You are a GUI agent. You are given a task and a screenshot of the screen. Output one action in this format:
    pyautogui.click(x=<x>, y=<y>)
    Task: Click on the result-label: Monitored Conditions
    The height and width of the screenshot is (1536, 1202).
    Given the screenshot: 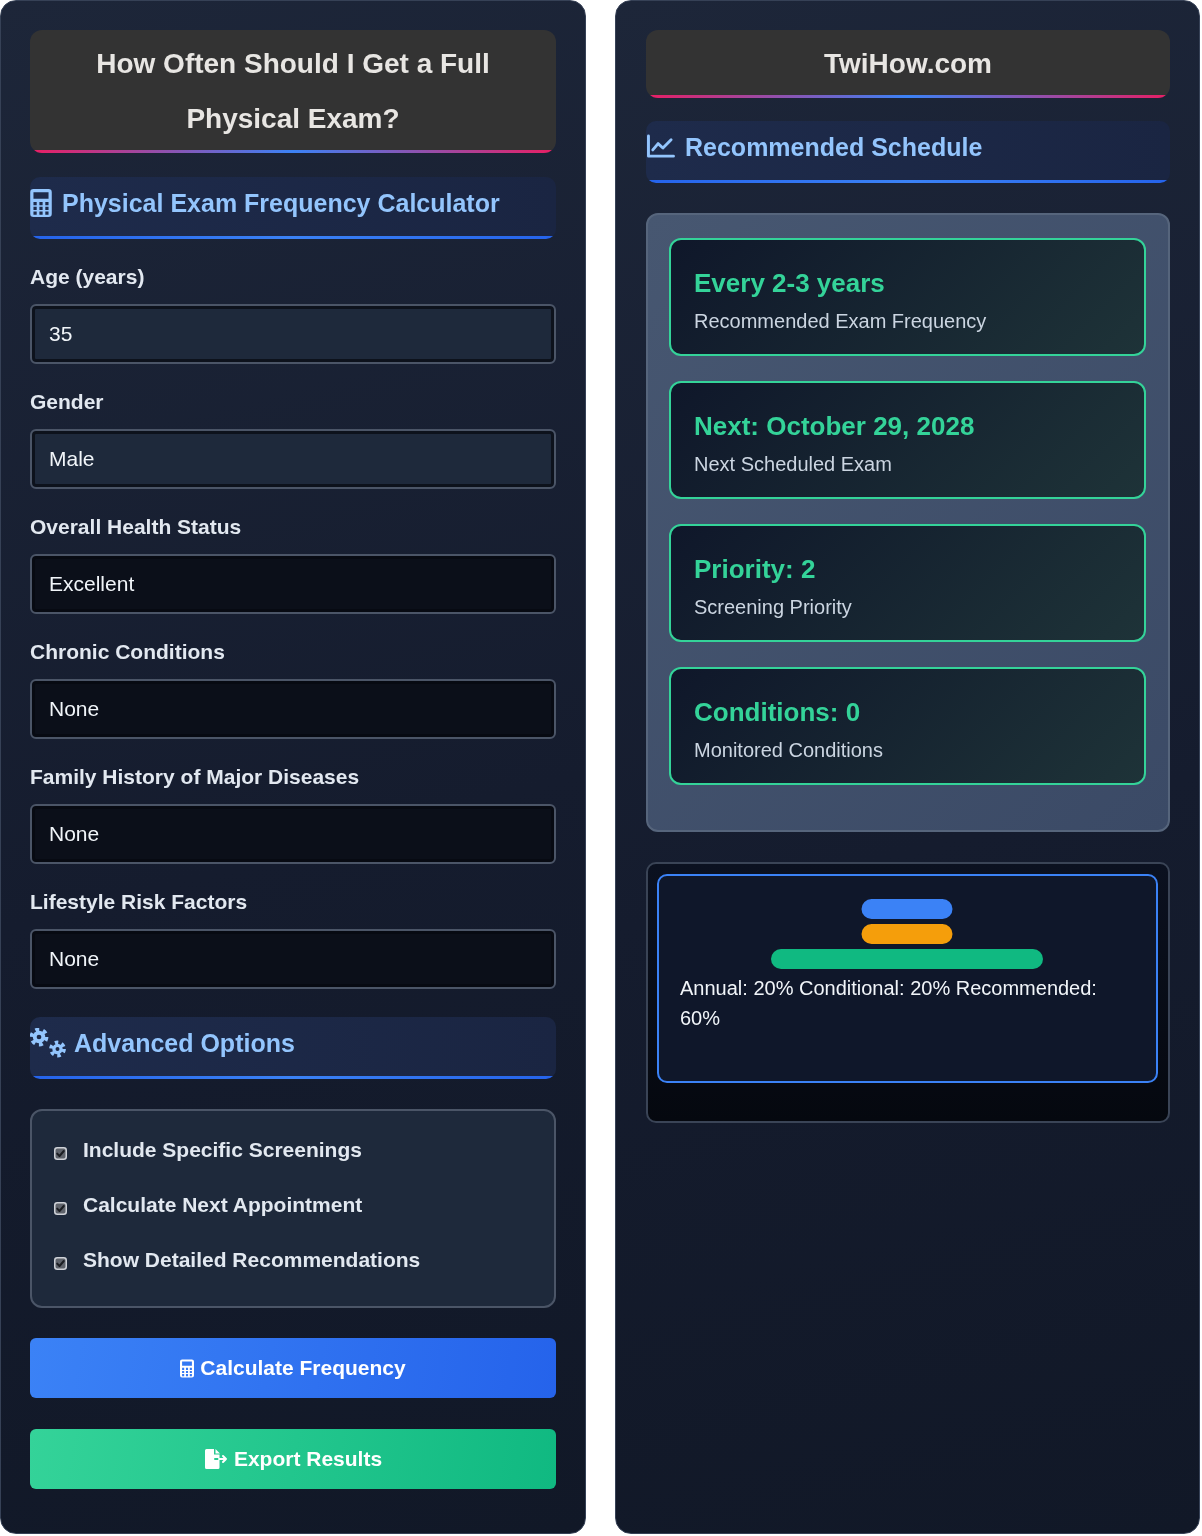 What is the action you would take?
    pyautogui.click(x=789, y=750)
    